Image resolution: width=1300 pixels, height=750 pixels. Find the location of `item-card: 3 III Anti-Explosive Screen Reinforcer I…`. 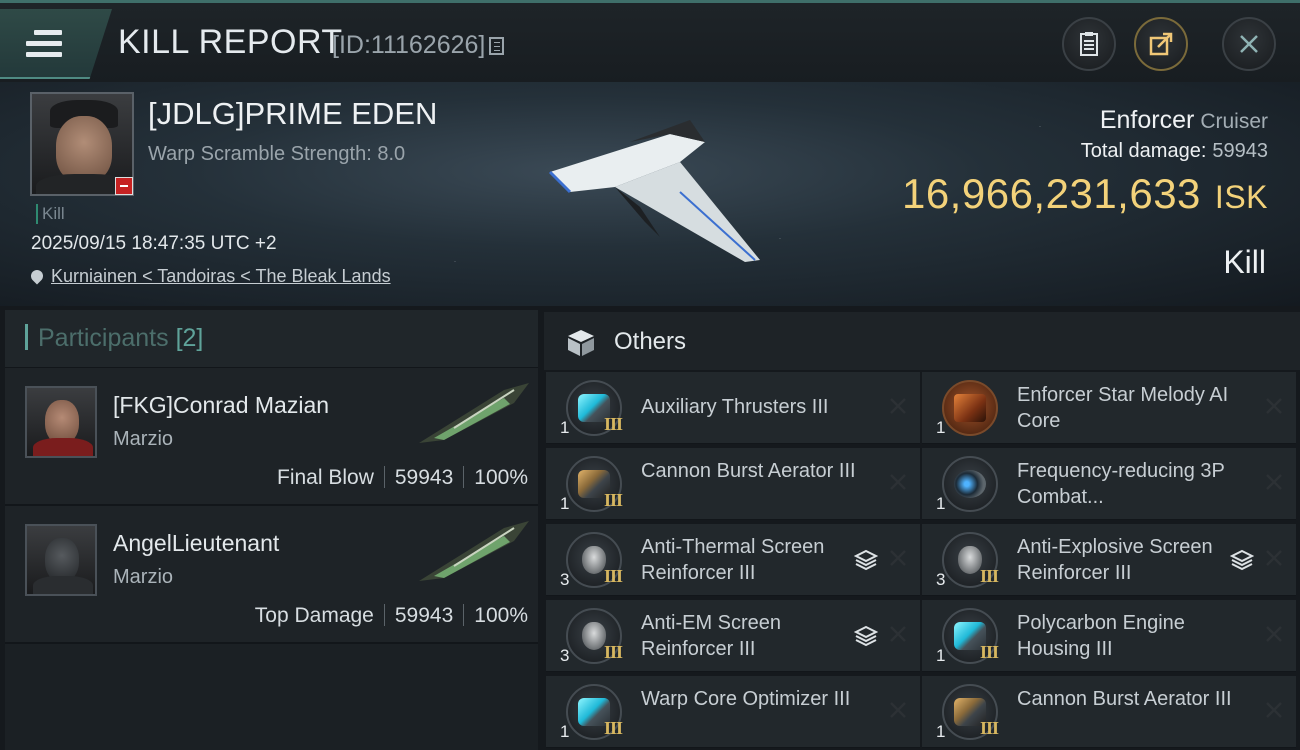

item-card: 3 III Anti-Explosive Screen Reinforcer I… is located at coordinates (1109, 560).